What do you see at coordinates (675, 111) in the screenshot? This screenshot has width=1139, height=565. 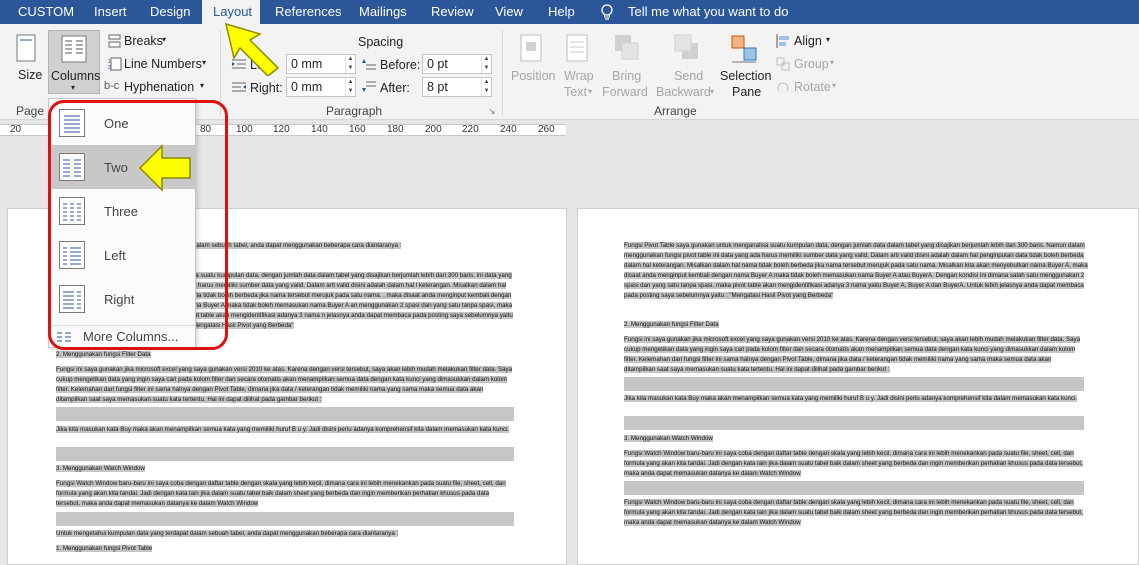 I see `arrange-group-label: Arrange` at bounding box center [675, 111].